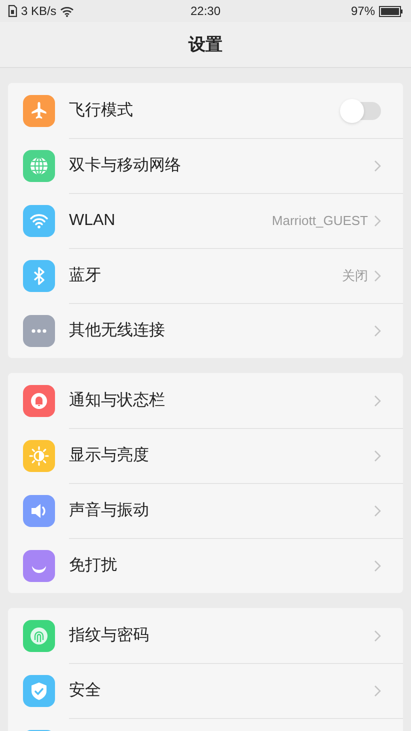 This screenshot has width=411, height=731. What do you see at coordinates (101, 110) in the screenshot?
I see `row-label: 飞行模式` at bounding box center [101, 110].